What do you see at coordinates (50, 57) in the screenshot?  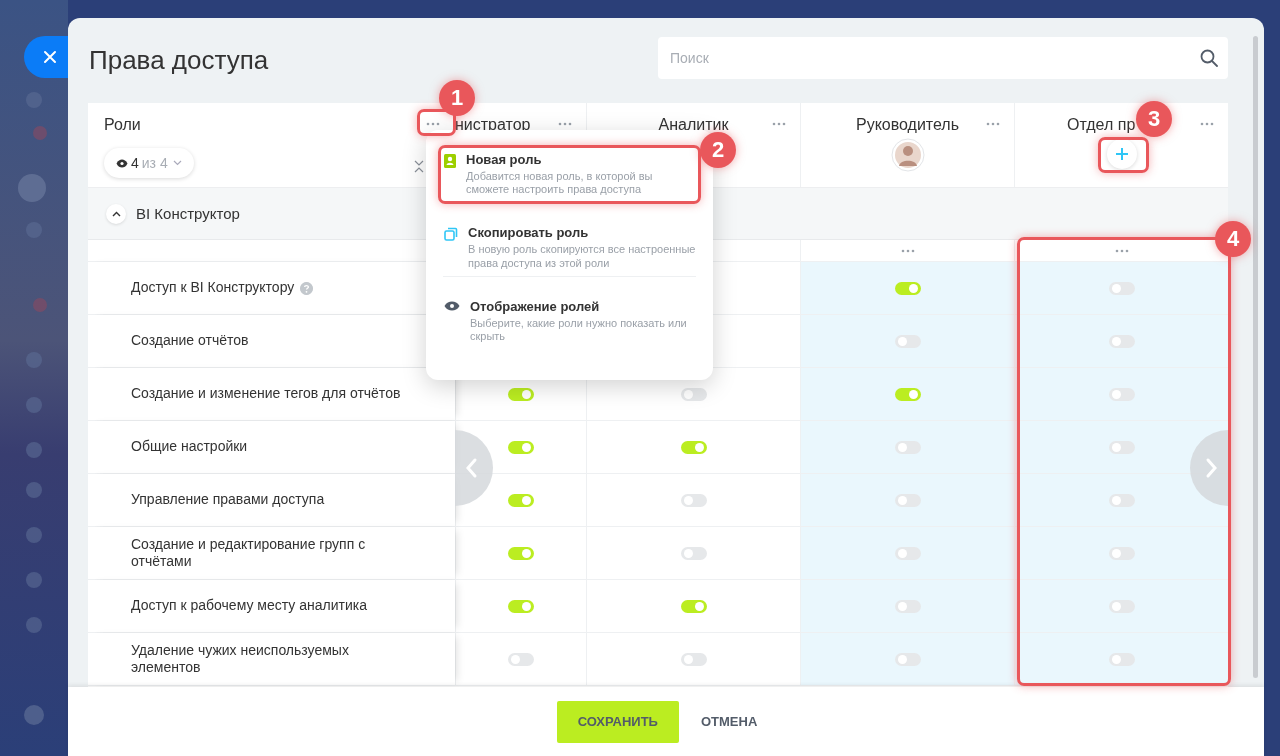 I see `close-icon` at bounding box center [50, 57].